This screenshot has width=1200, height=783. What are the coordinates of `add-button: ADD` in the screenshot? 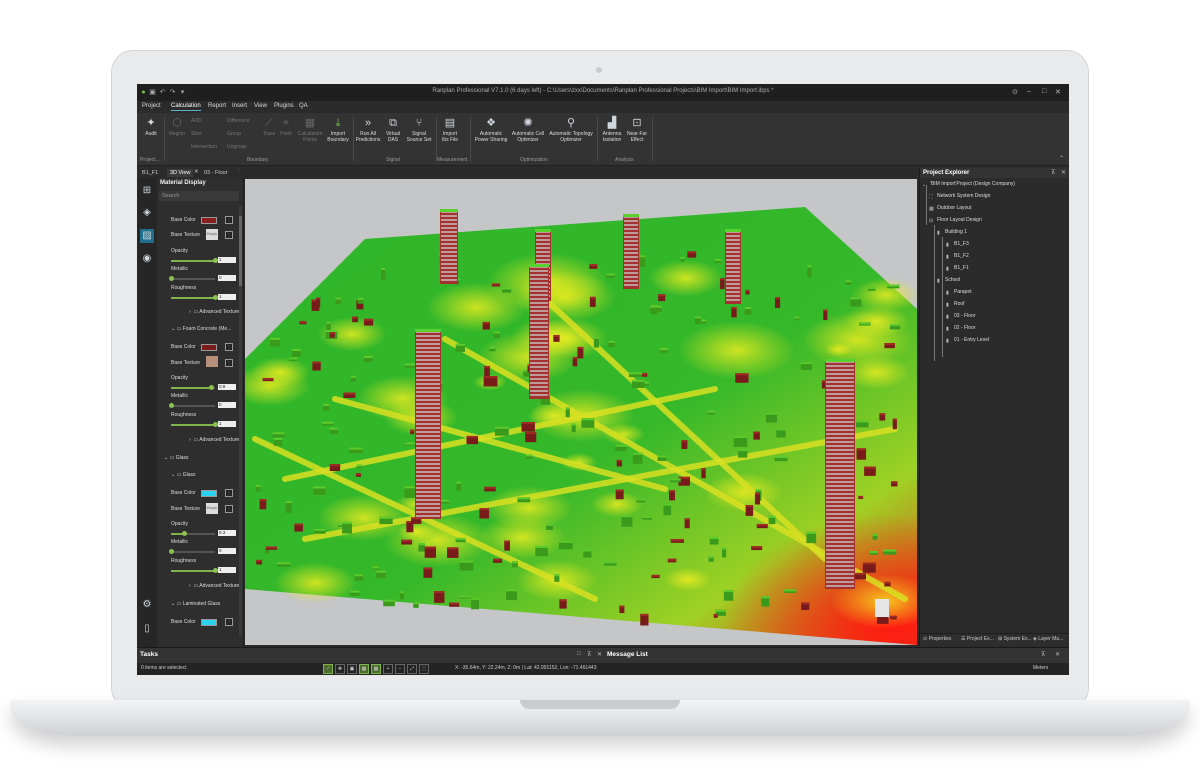 It's located at (201, 121).